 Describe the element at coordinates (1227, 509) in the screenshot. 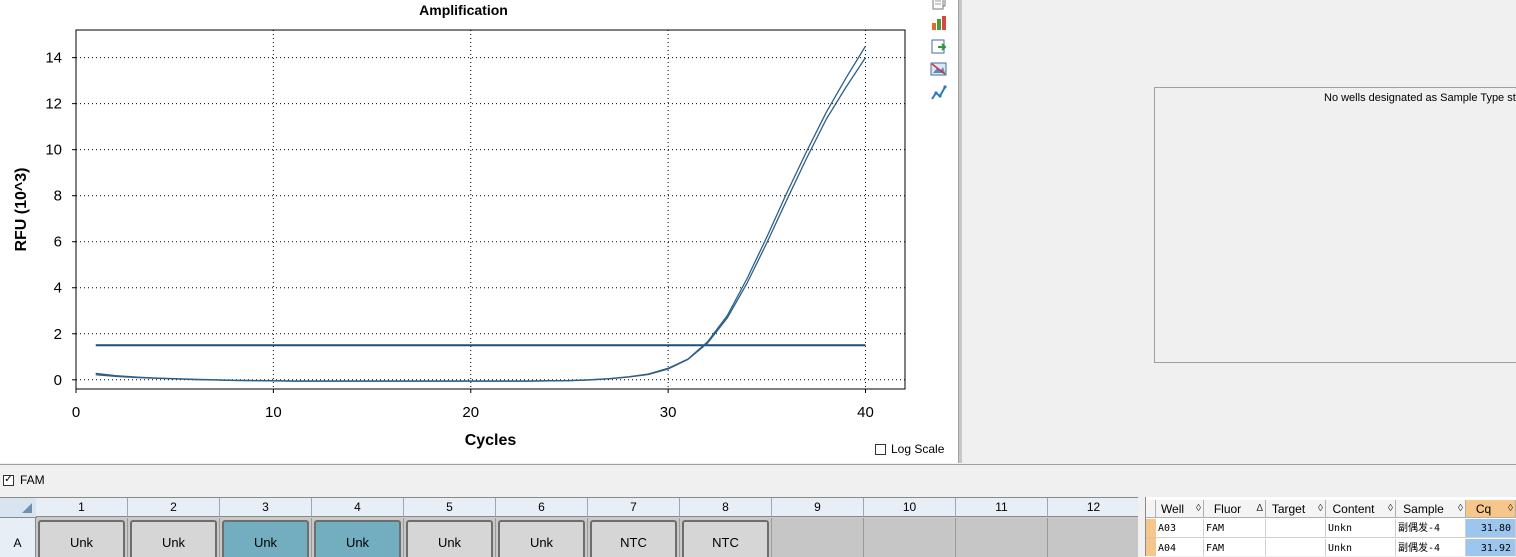

I see `table-header-label: Fluor` at that location.